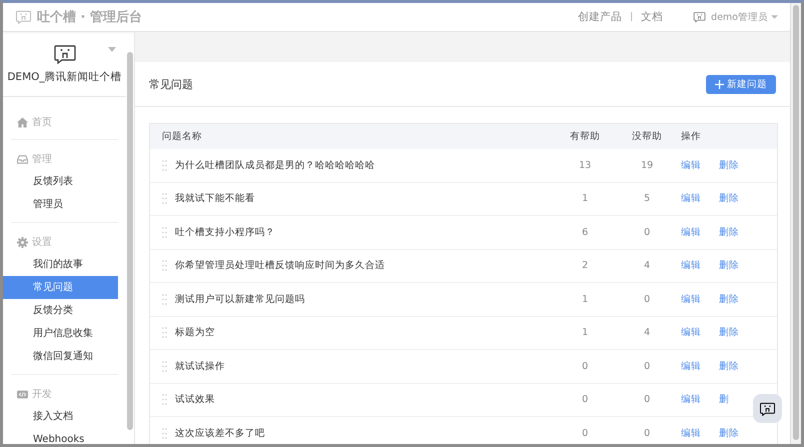  I want to click on top-link: 创建产品, so click(600, 17).